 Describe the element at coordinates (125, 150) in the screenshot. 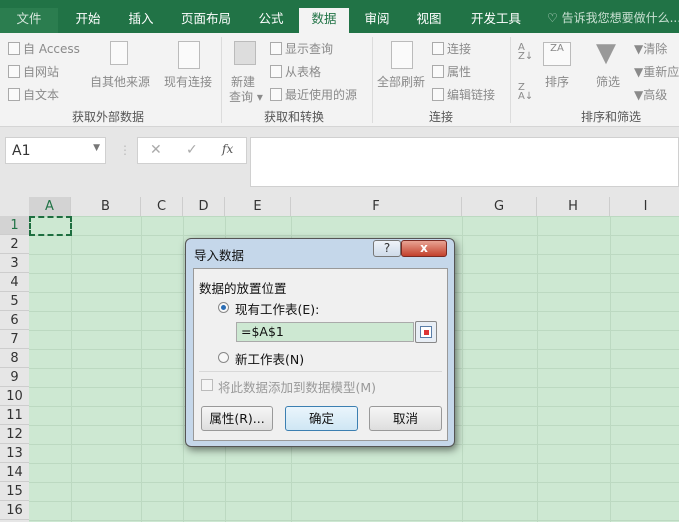

I see `drag-handle: ⋮` at that location.